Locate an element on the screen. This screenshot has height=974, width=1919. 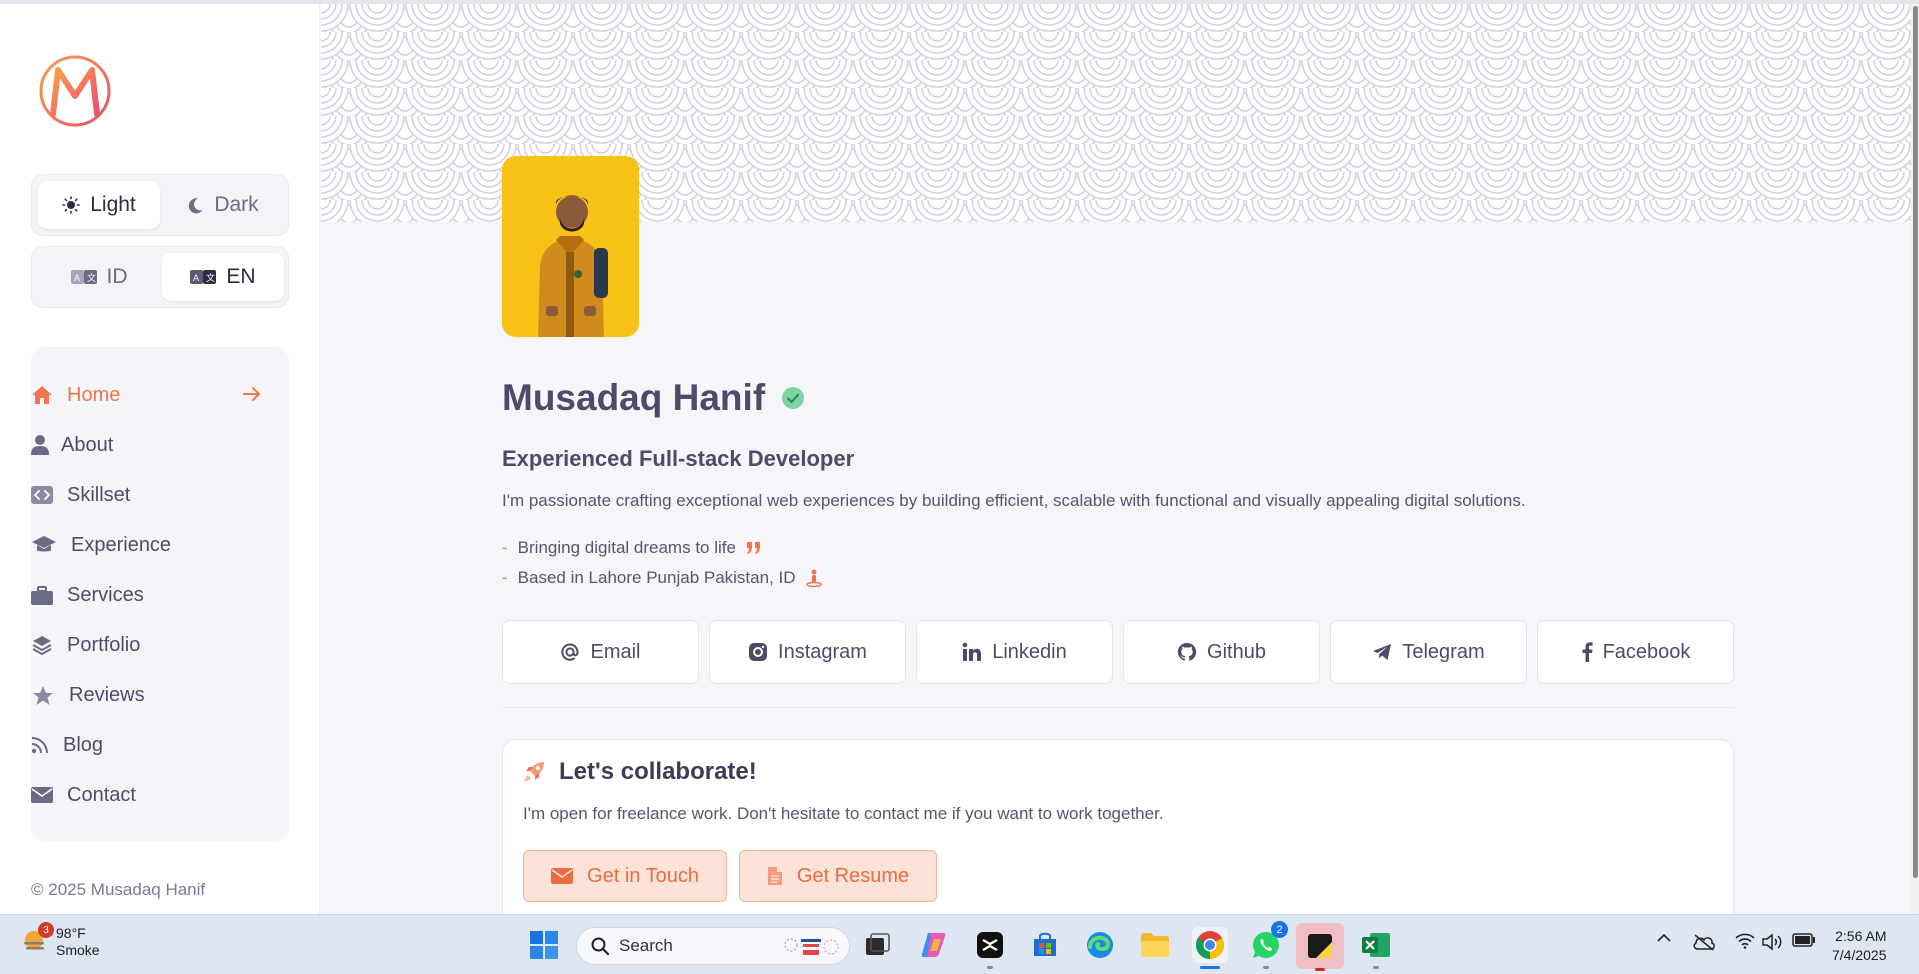
clock-time: 2:56 AM is located at coordinates (1861, 936).